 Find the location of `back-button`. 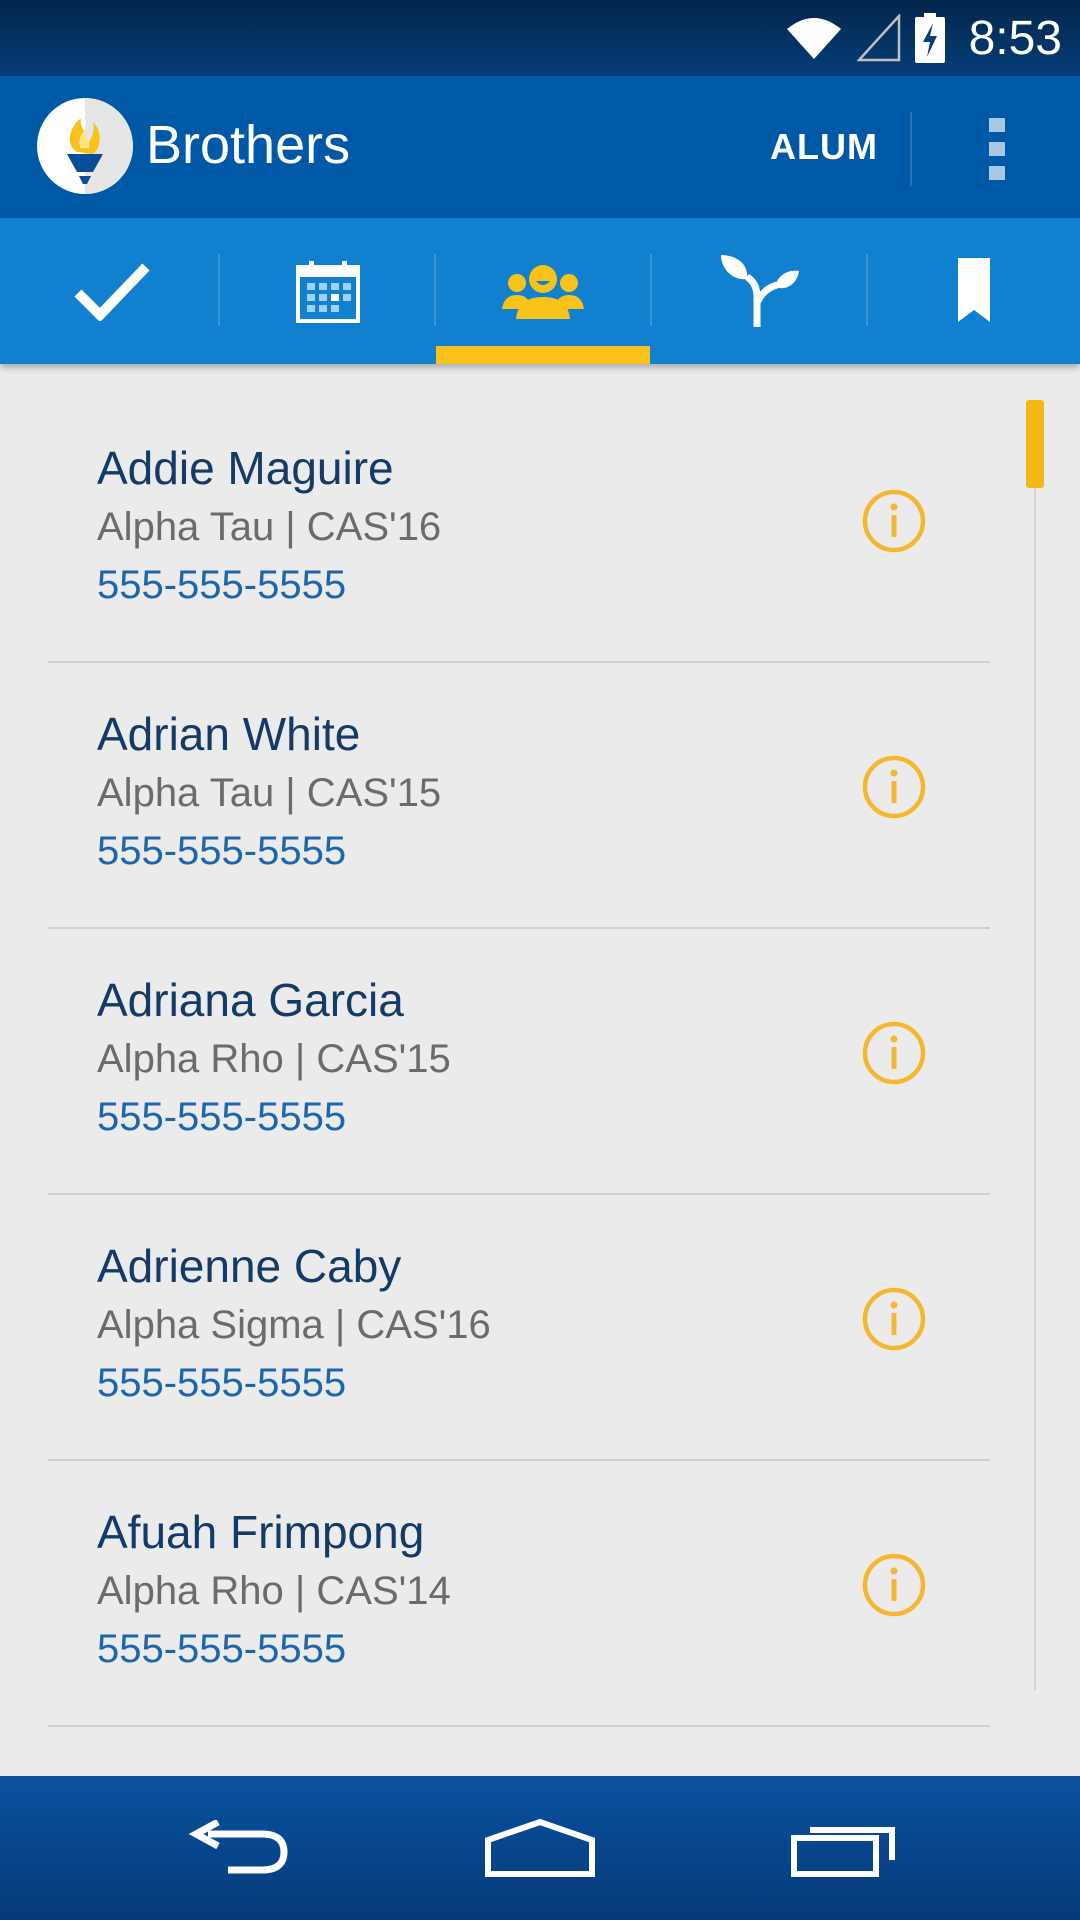

back-button is located at coordinates (240, 1848).